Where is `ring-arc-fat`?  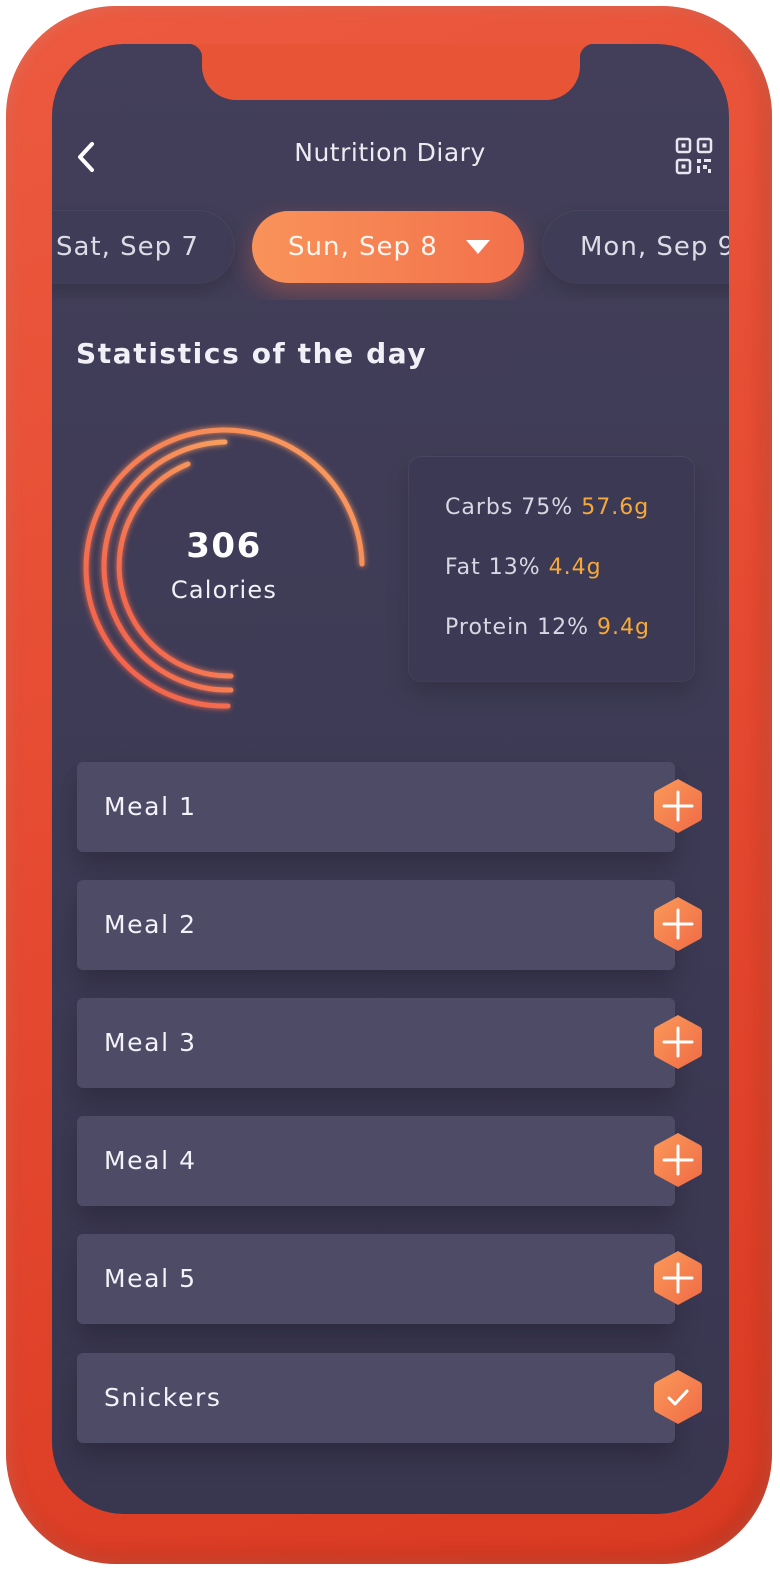 ring-arc-fat is located at coordinates (167, 566).